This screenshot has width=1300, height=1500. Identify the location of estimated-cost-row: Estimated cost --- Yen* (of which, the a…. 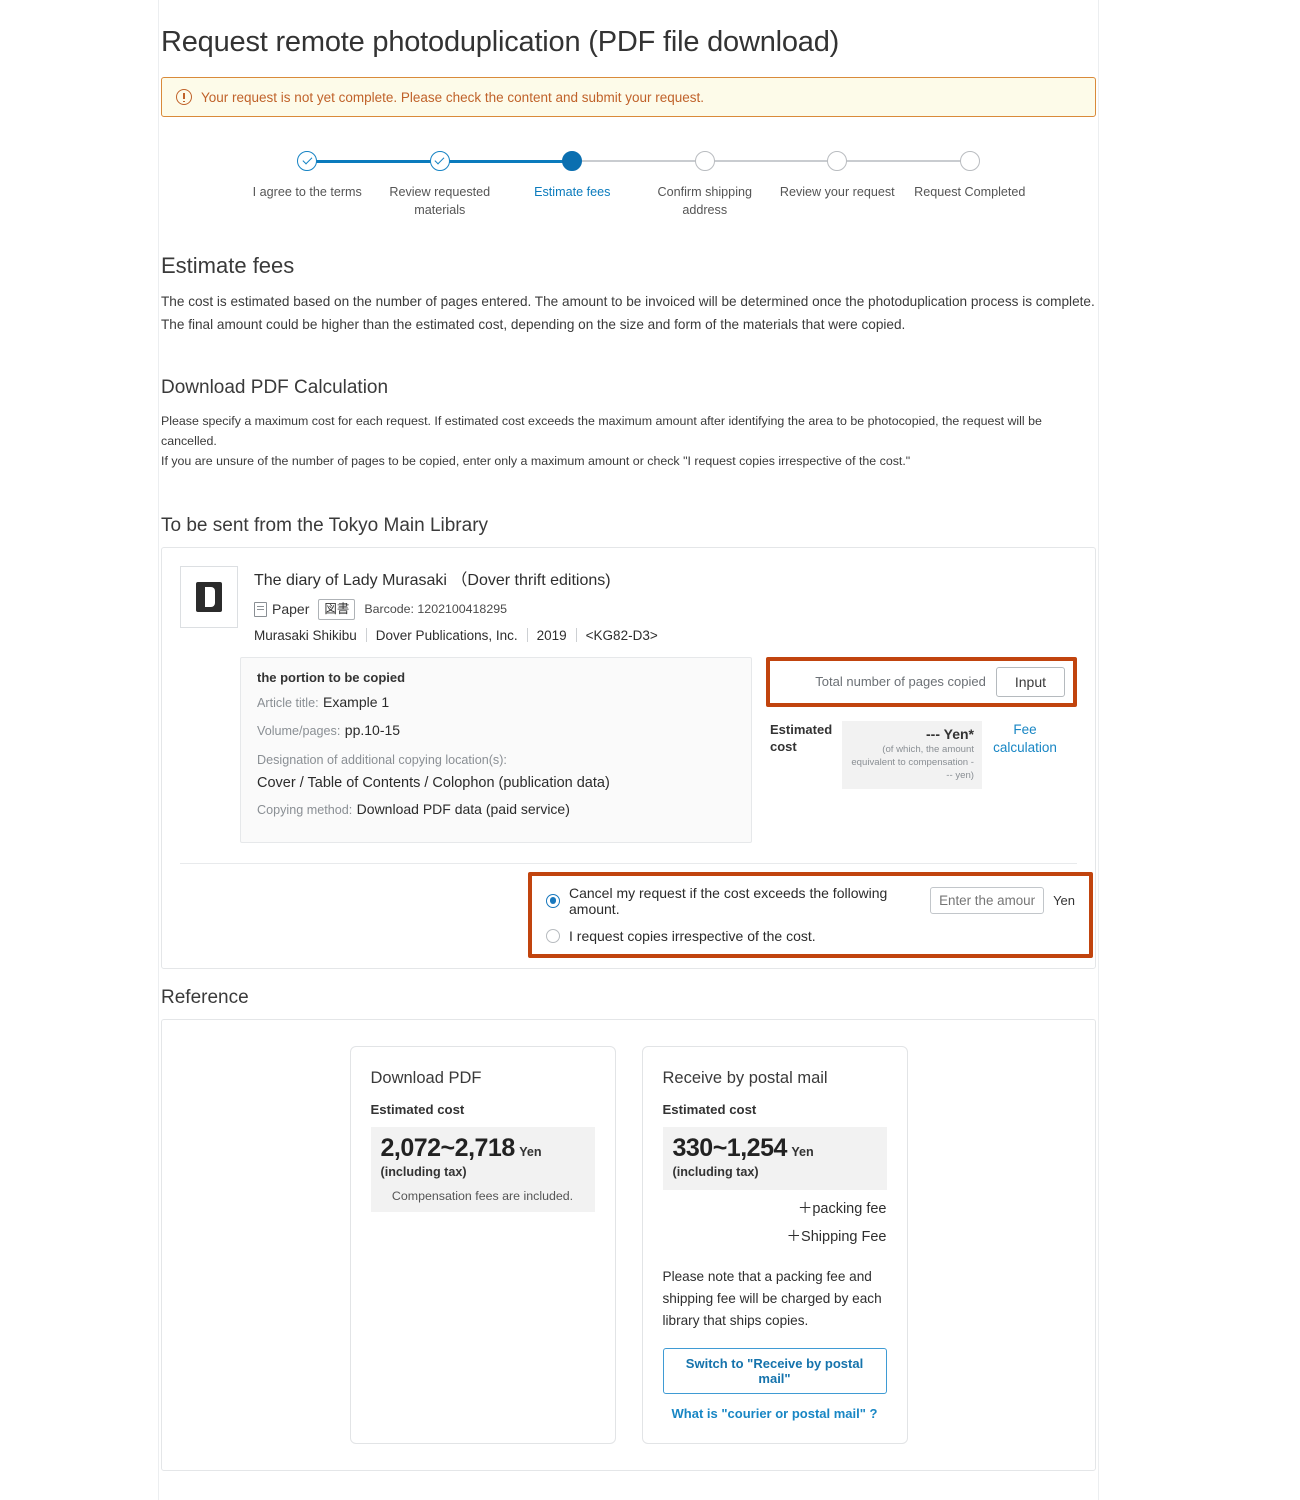
(921, 754).